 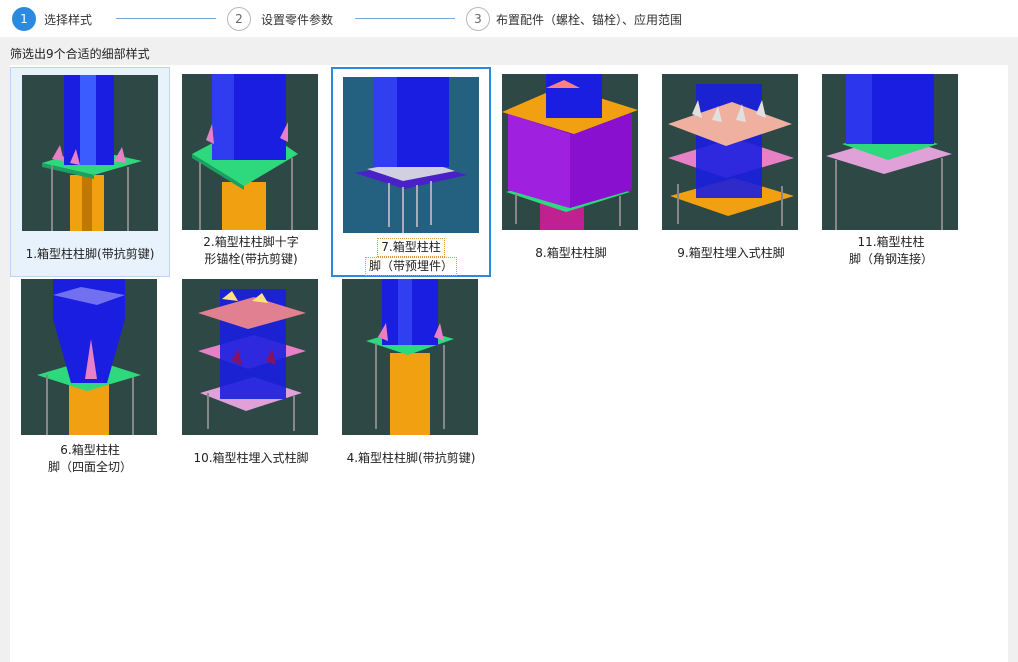 What do you see at coordinates (411, 155) in the screenshot?
I see `box-column-base-embedded-icon` at bounding box center [411, 155].